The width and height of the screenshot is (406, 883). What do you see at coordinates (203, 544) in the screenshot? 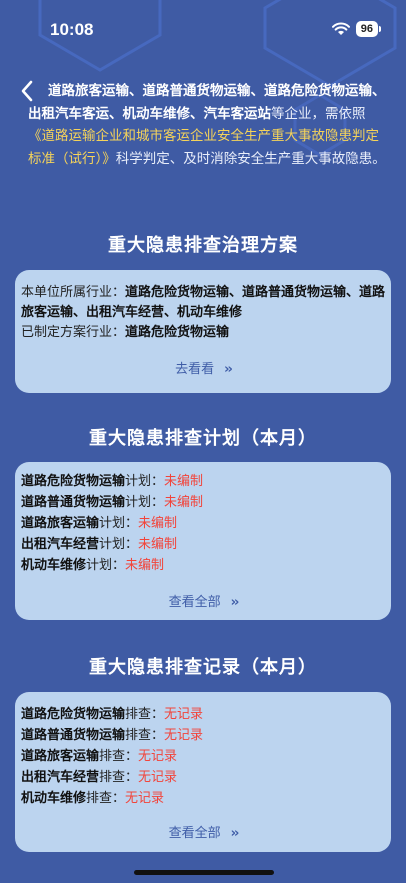
I see `list-item: 出租汽车经营计划：未编制` at bounding box center [203, 544].